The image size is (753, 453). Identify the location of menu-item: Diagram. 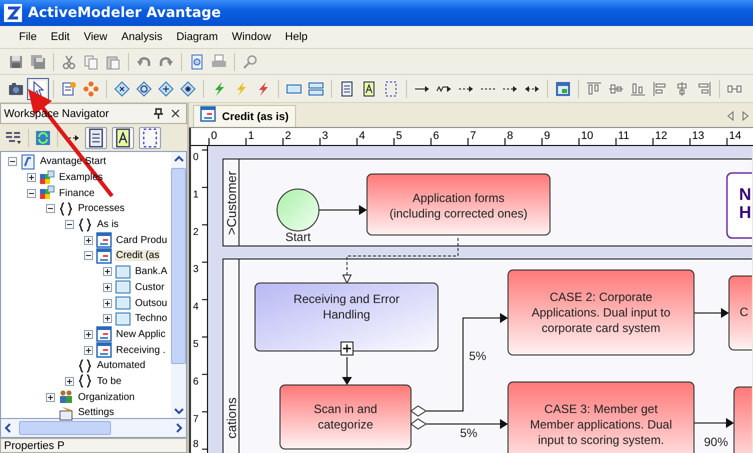
(197, 37).